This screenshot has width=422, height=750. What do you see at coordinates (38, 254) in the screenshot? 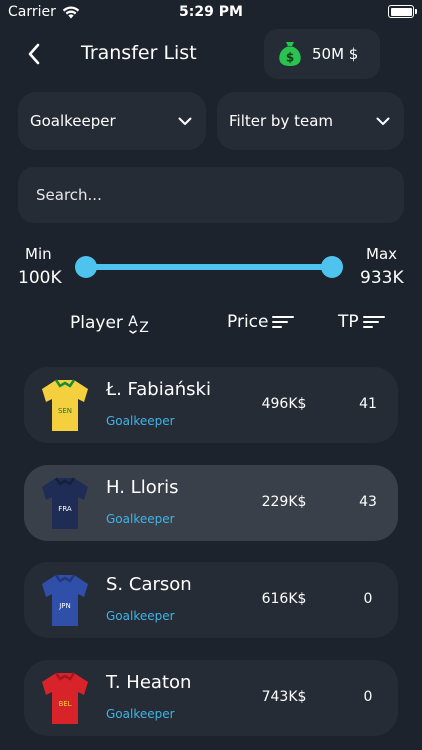
I see `min-label: Min` at bounding box center [38, 254].